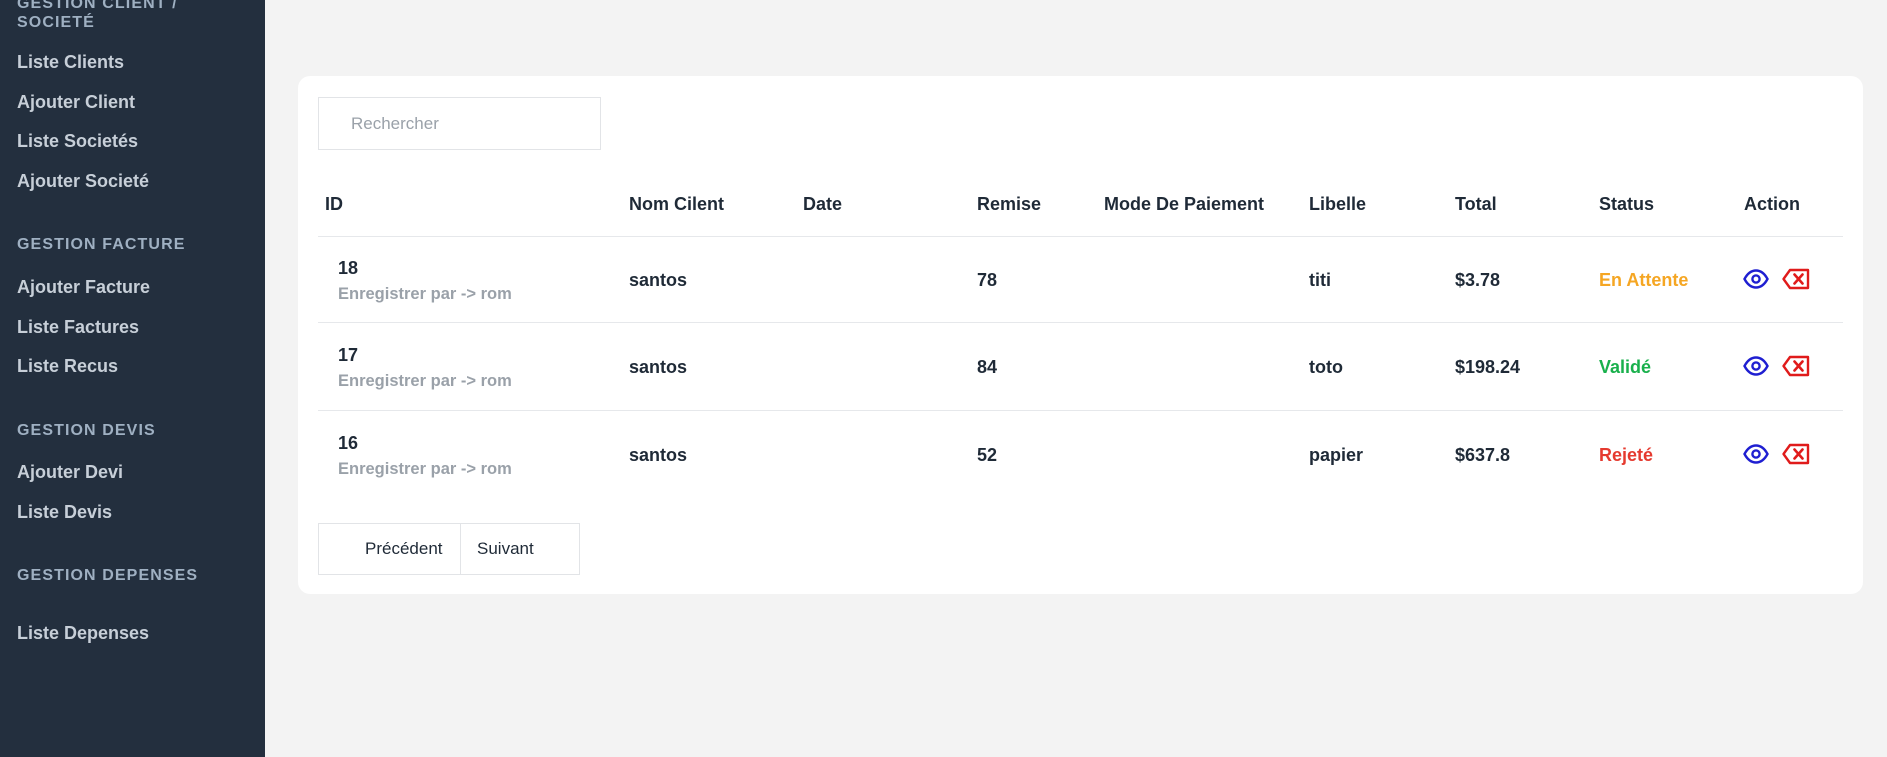 This screenshot has width=1887, height=757. Describe the element at coordinates (70, 62) in the screenshot. I see `sidebar-item-liste-clients: Liste Clients` at that location.